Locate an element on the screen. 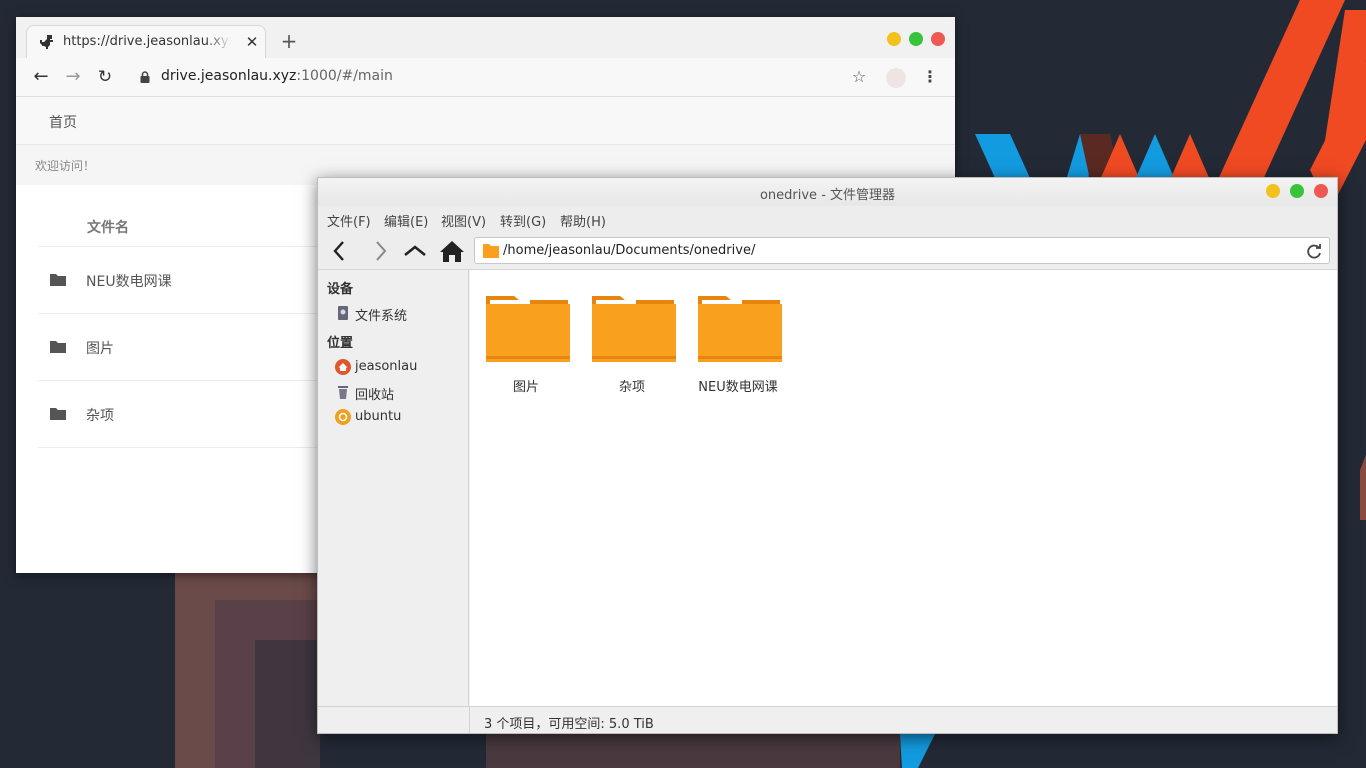 Image resolution: width=1366 pixels, height=768 pixels. profile-avatar is located at coordinates (896, 78).